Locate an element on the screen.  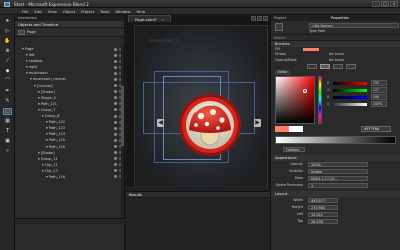
mushroom-icon is located at coordinates (210, 125).